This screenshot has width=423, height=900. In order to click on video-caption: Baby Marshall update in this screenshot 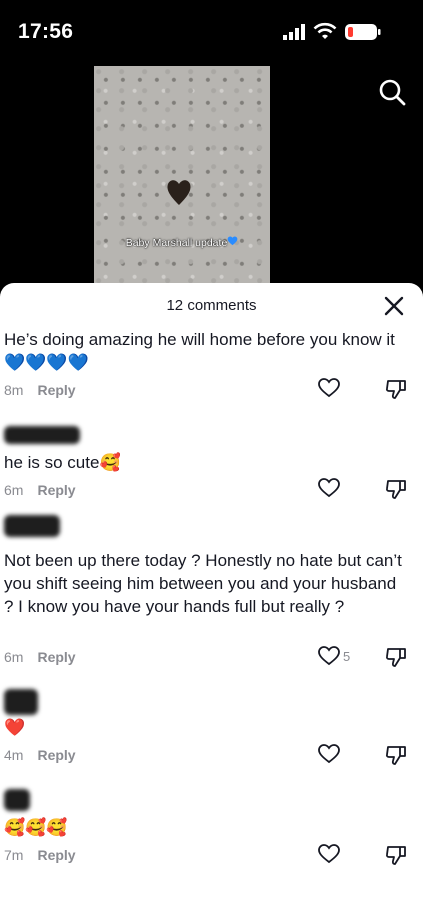, I will do `click(182, 242)`.